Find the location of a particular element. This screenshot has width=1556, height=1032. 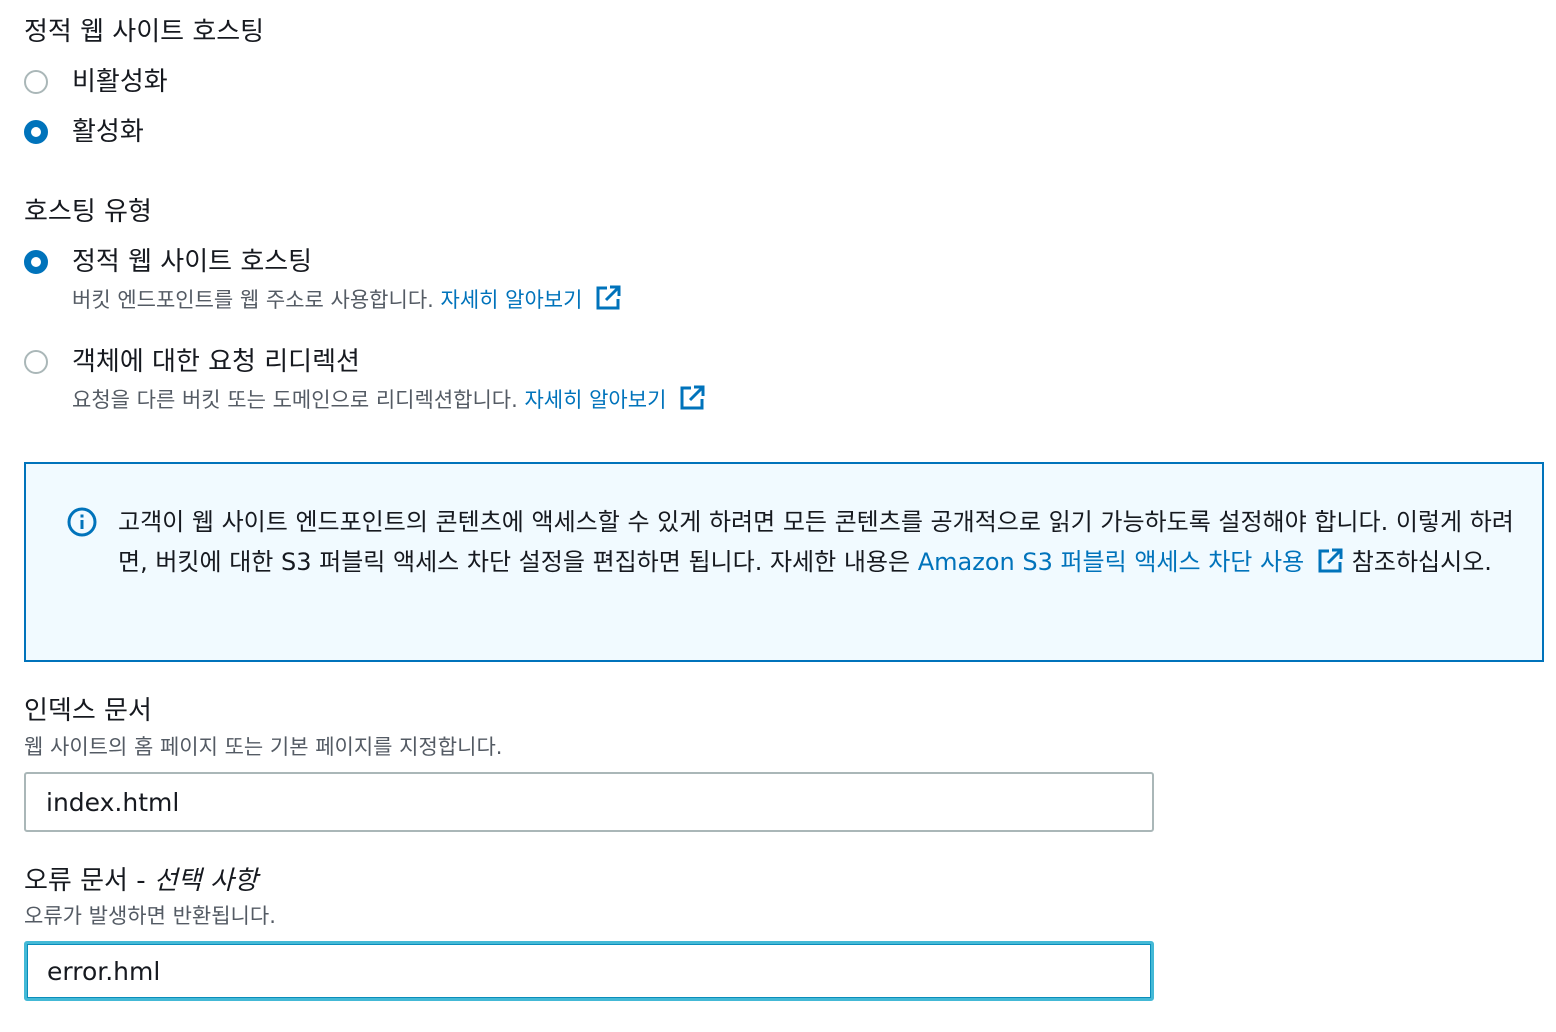

index-document-label: 인덱스 문서 is located at coordinates (88, 711).